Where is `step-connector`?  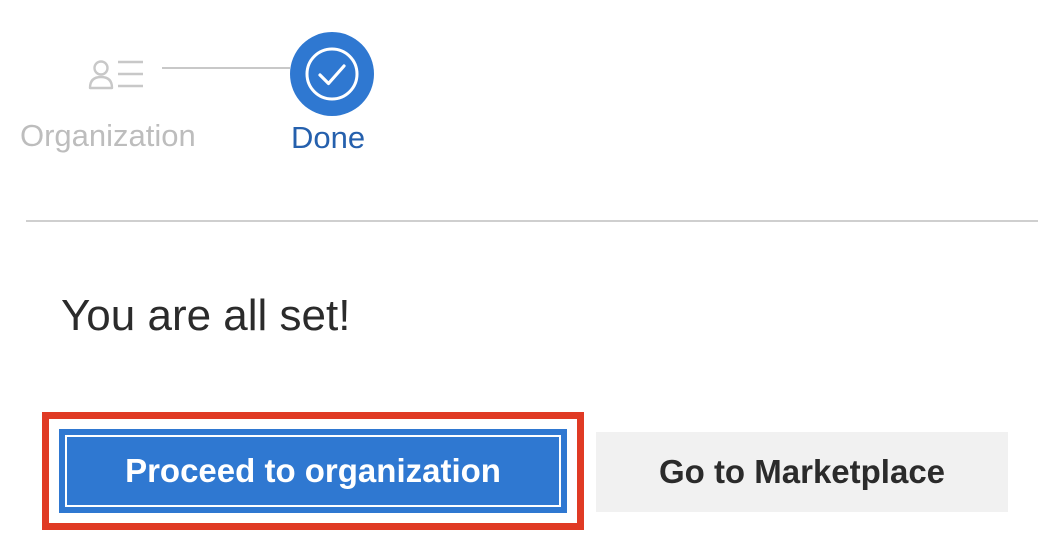
step-connector is located at coordinates (226, 68).